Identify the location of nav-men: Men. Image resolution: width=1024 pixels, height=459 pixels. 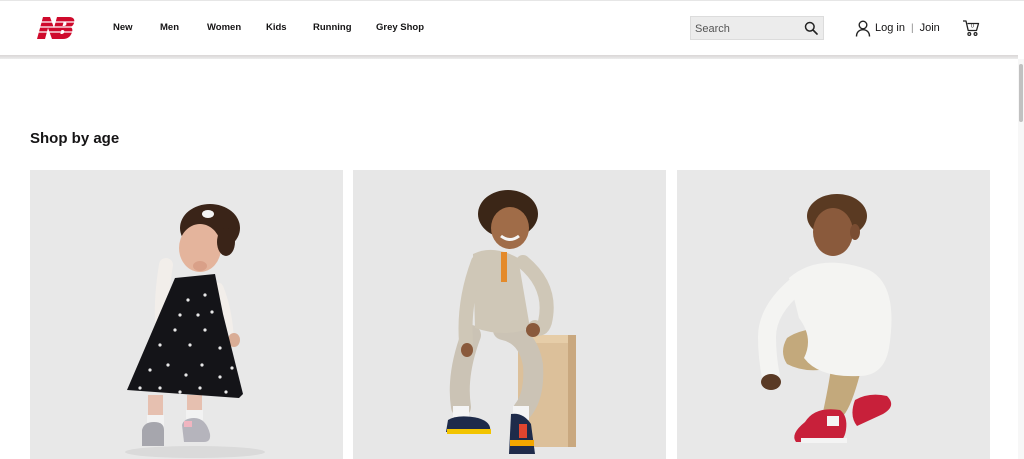
(183, 27).